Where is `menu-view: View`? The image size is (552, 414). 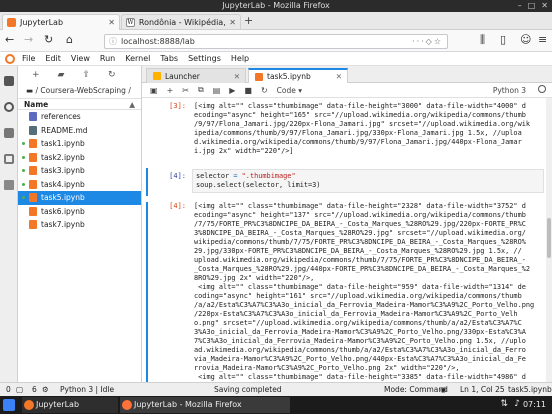 menu-view: View is located at coordinates (80, 58).